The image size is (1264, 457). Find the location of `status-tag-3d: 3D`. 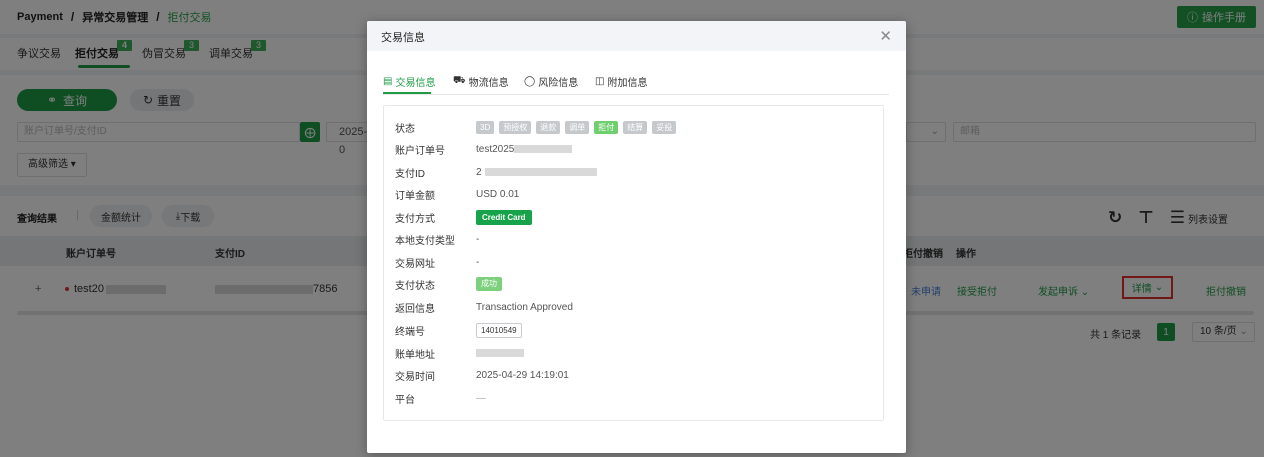

status-tag-3d: 3D is located at coordinates (485, 127).